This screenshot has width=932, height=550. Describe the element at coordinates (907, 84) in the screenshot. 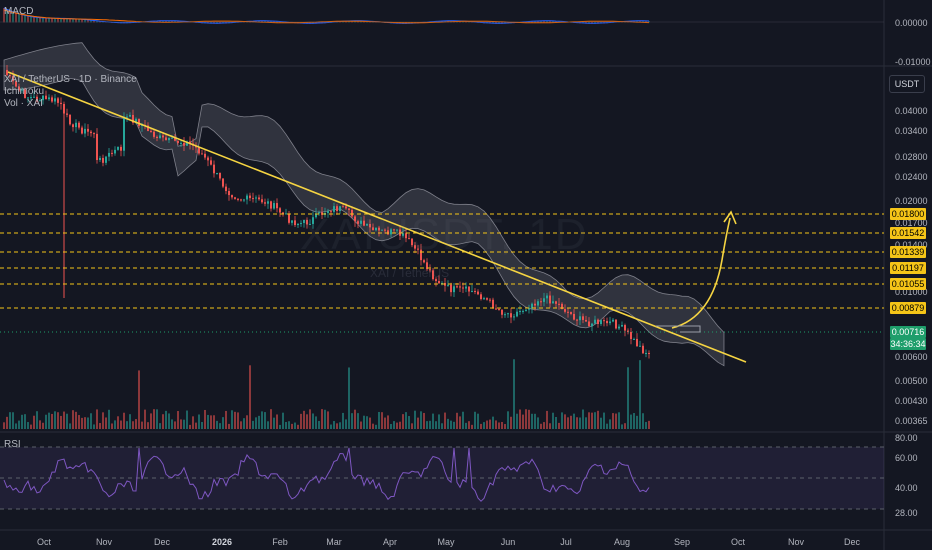

I see `currency-button: USDT` at that location.